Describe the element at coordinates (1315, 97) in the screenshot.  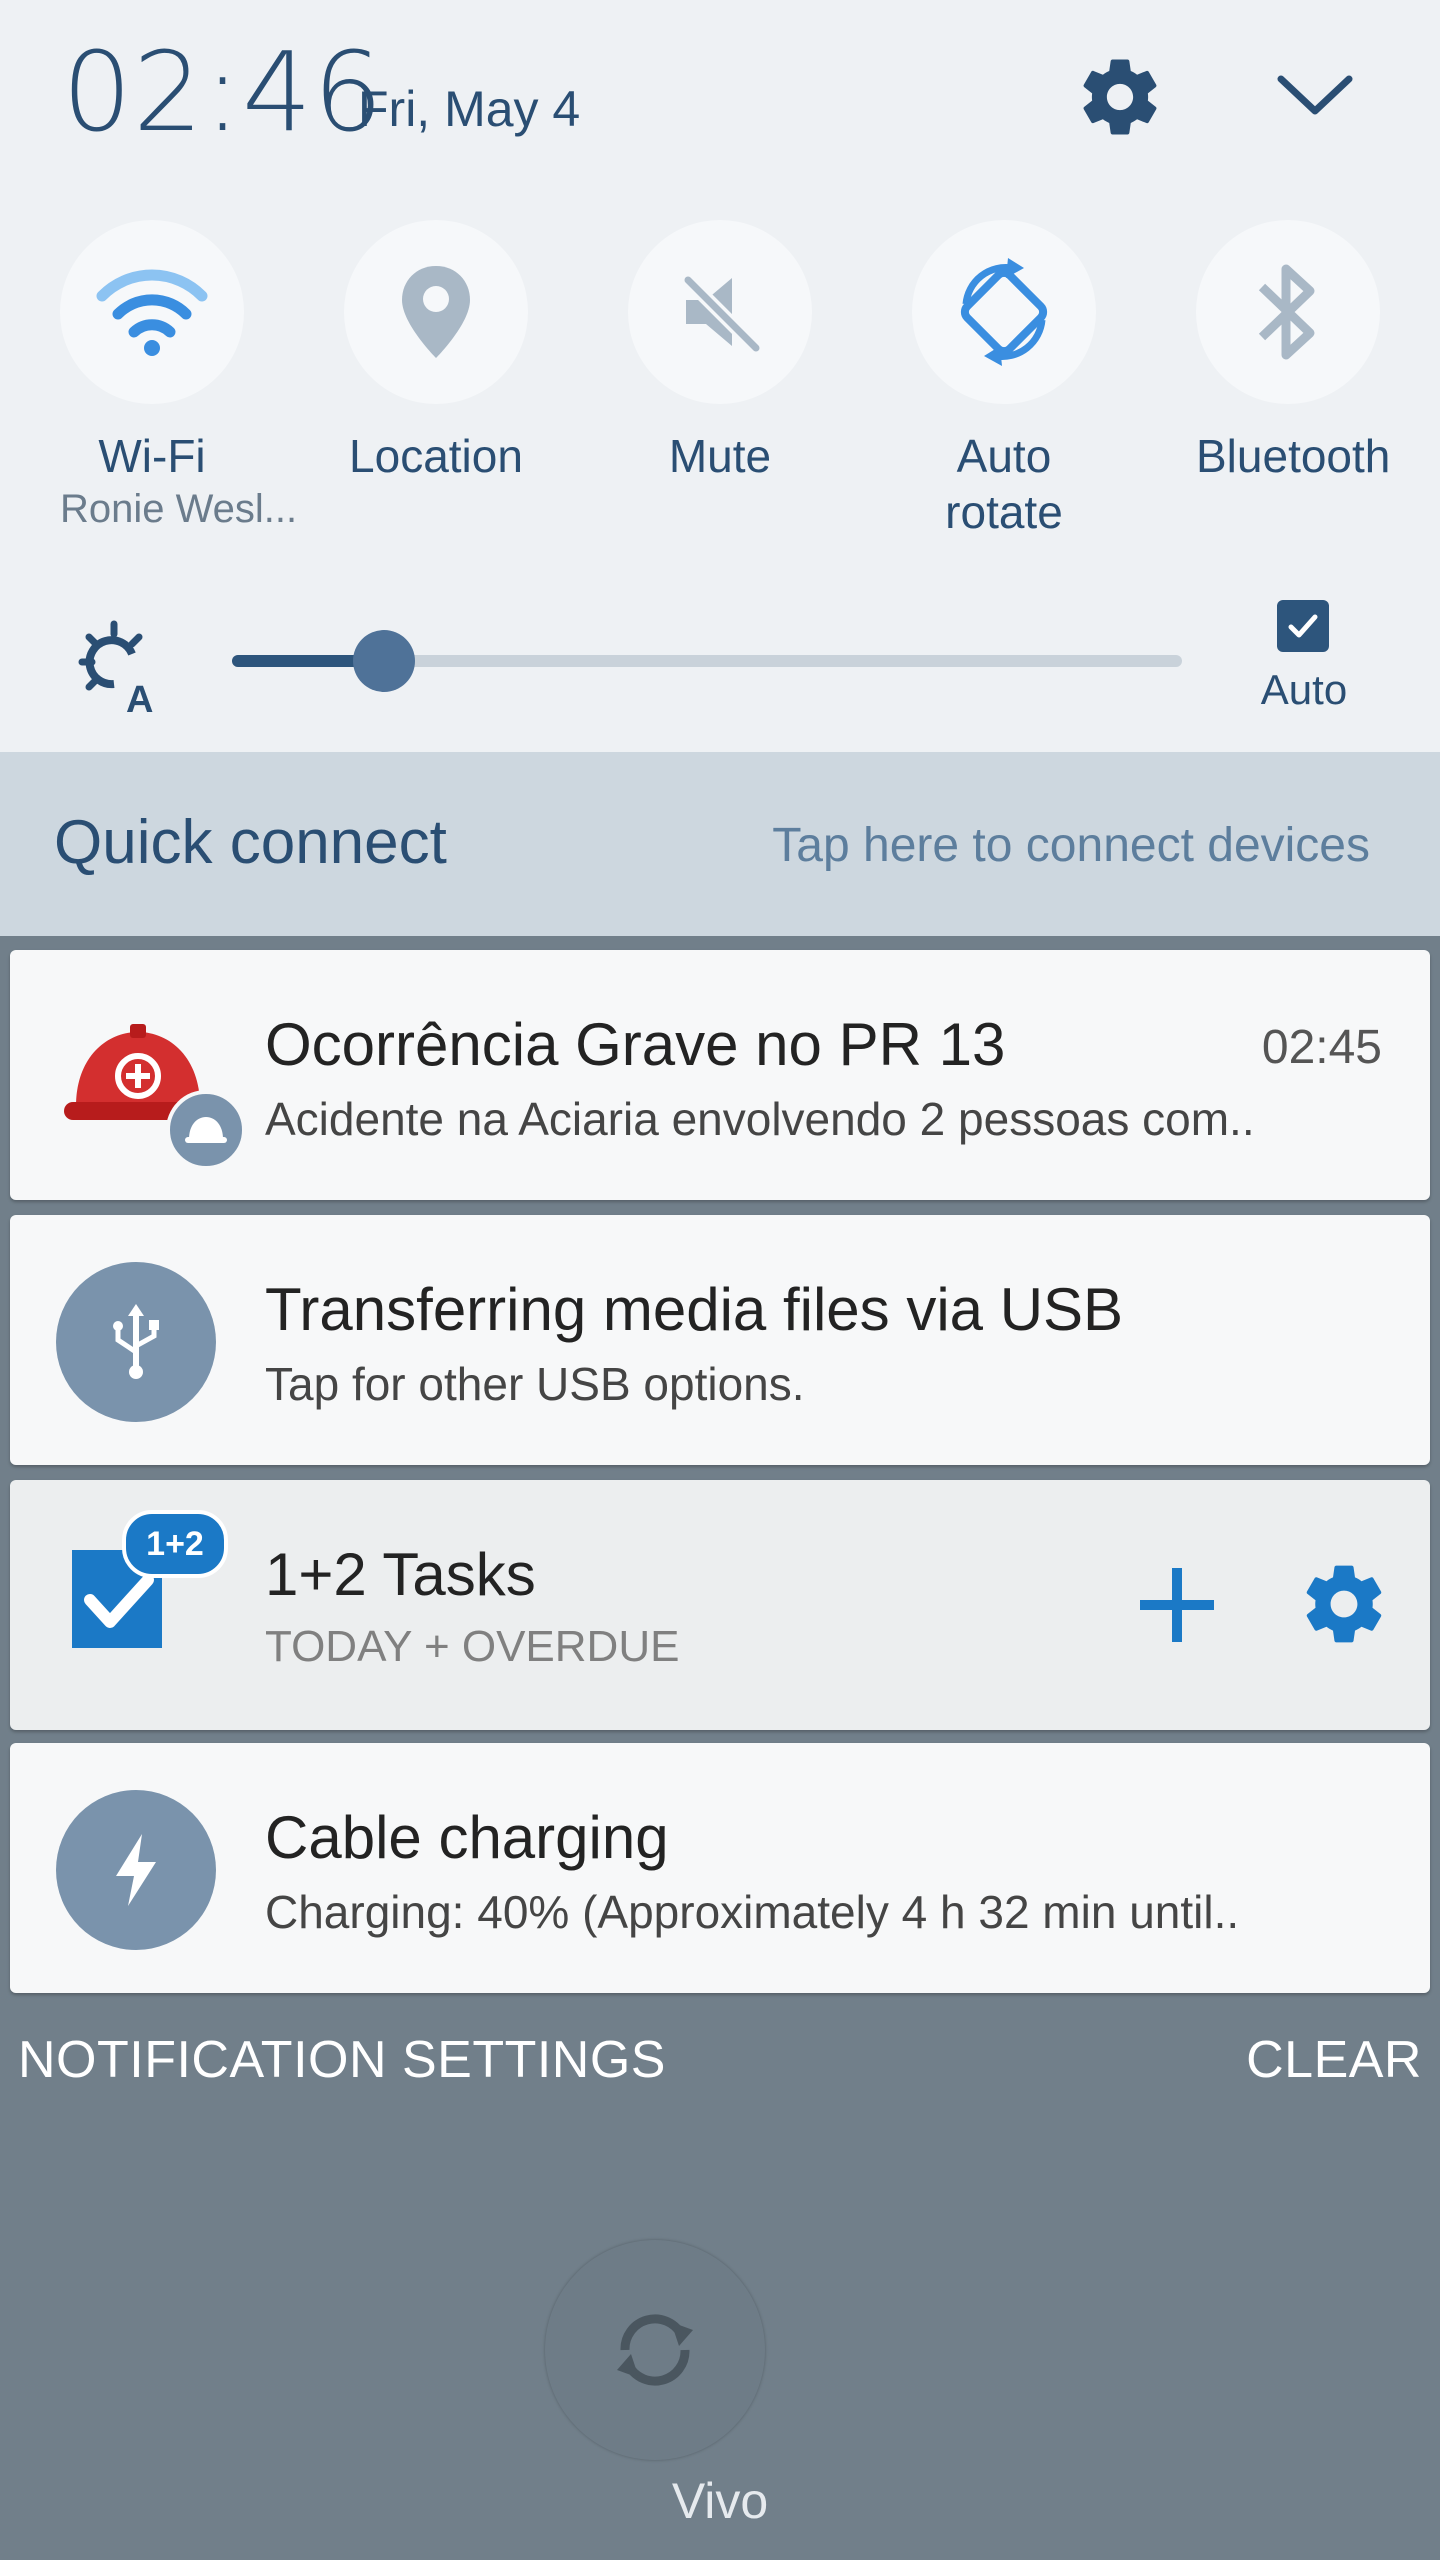
I see `collapse-chevron-icon` at that location.